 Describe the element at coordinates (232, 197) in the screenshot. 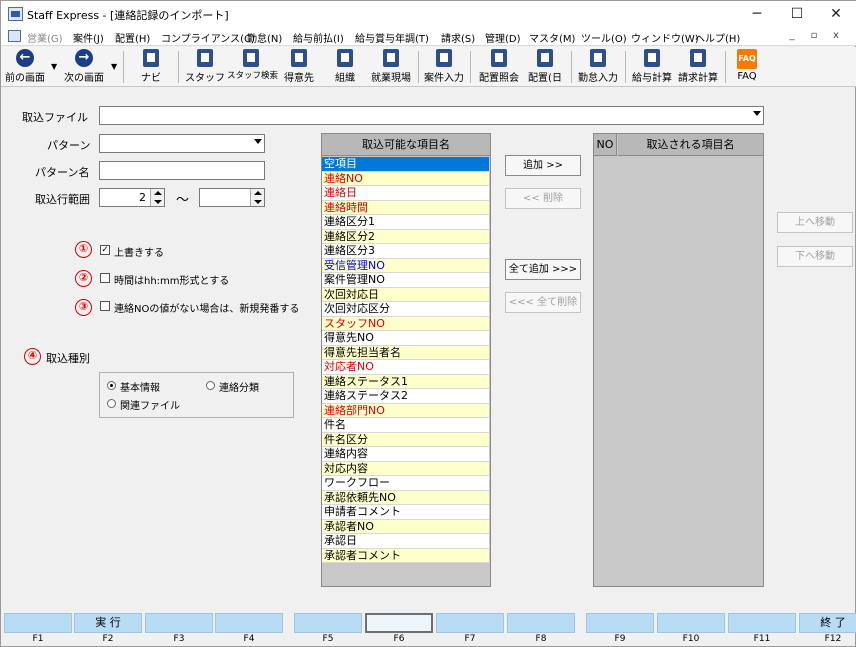

I see `row-to-spinner` at that location.